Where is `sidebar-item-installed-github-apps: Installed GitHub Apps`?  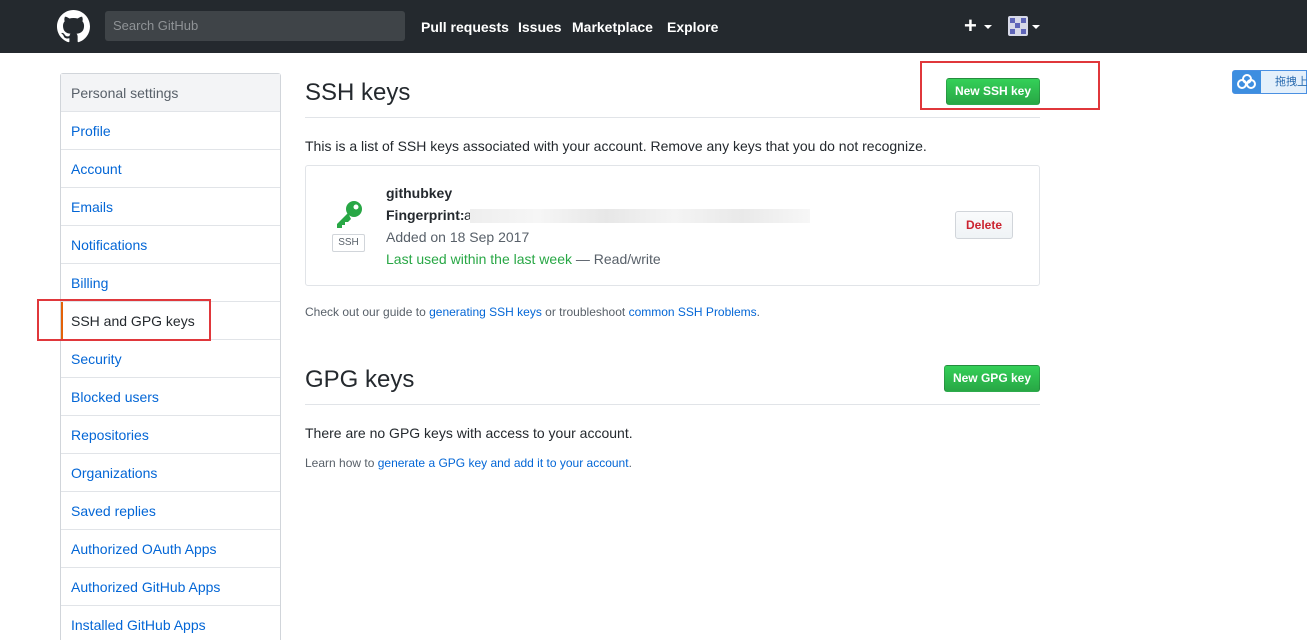 sidebar-item-installed-github-apps: Installed GitHub Apps is located at coordinates (170, 623).